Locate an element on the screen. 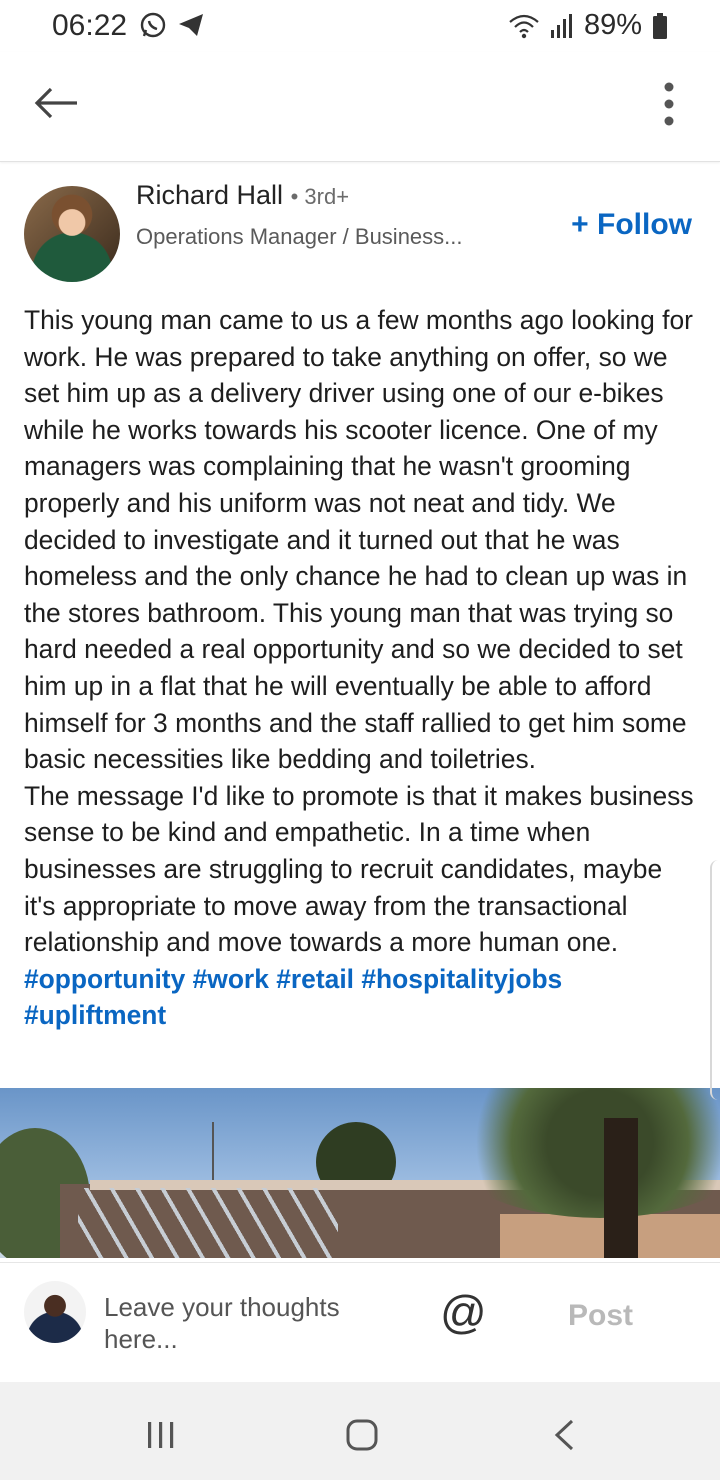  hashtag-link: #upliftment is located at coordinates (95, 1015).